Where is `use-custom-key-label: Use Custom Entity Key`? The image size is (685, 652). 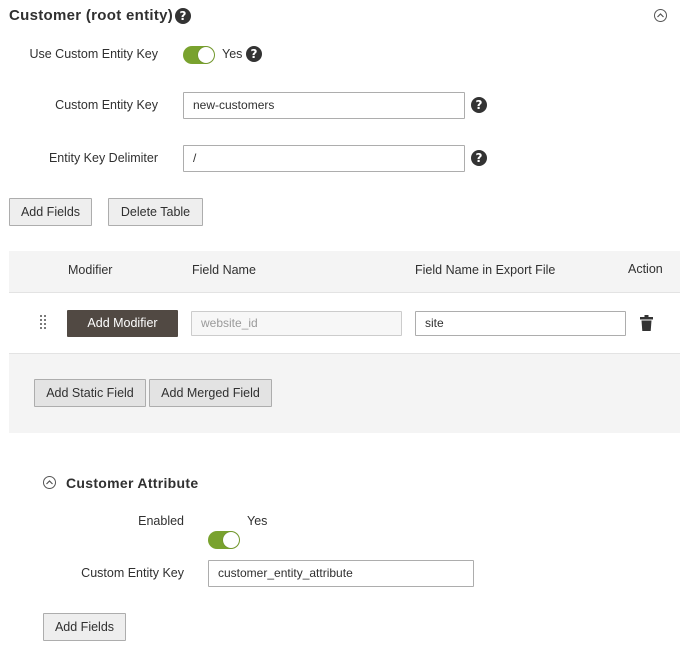
use-custom-key-label: Use Custom Entity Key is located at coordinates (93, 54).